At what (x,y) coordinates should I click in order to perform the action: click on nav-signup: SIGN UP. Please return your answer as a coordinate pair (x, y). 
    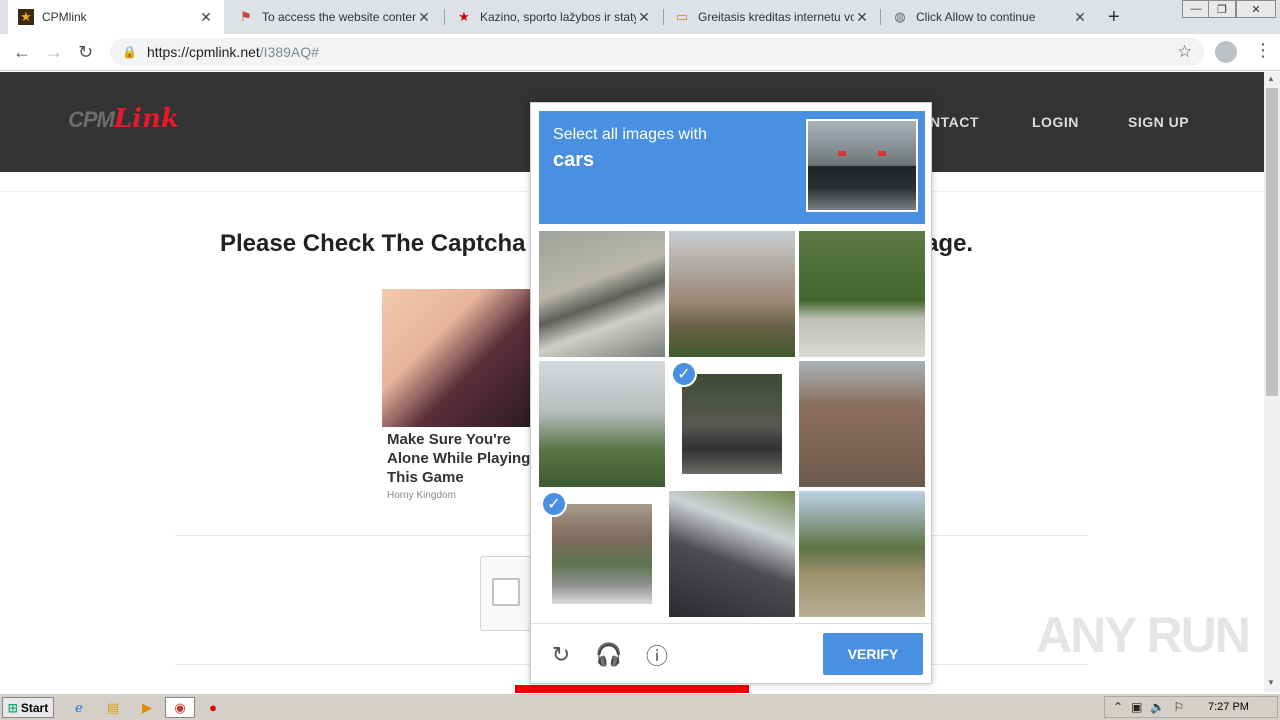
    Looking at the image, I should click on (1158, 122).